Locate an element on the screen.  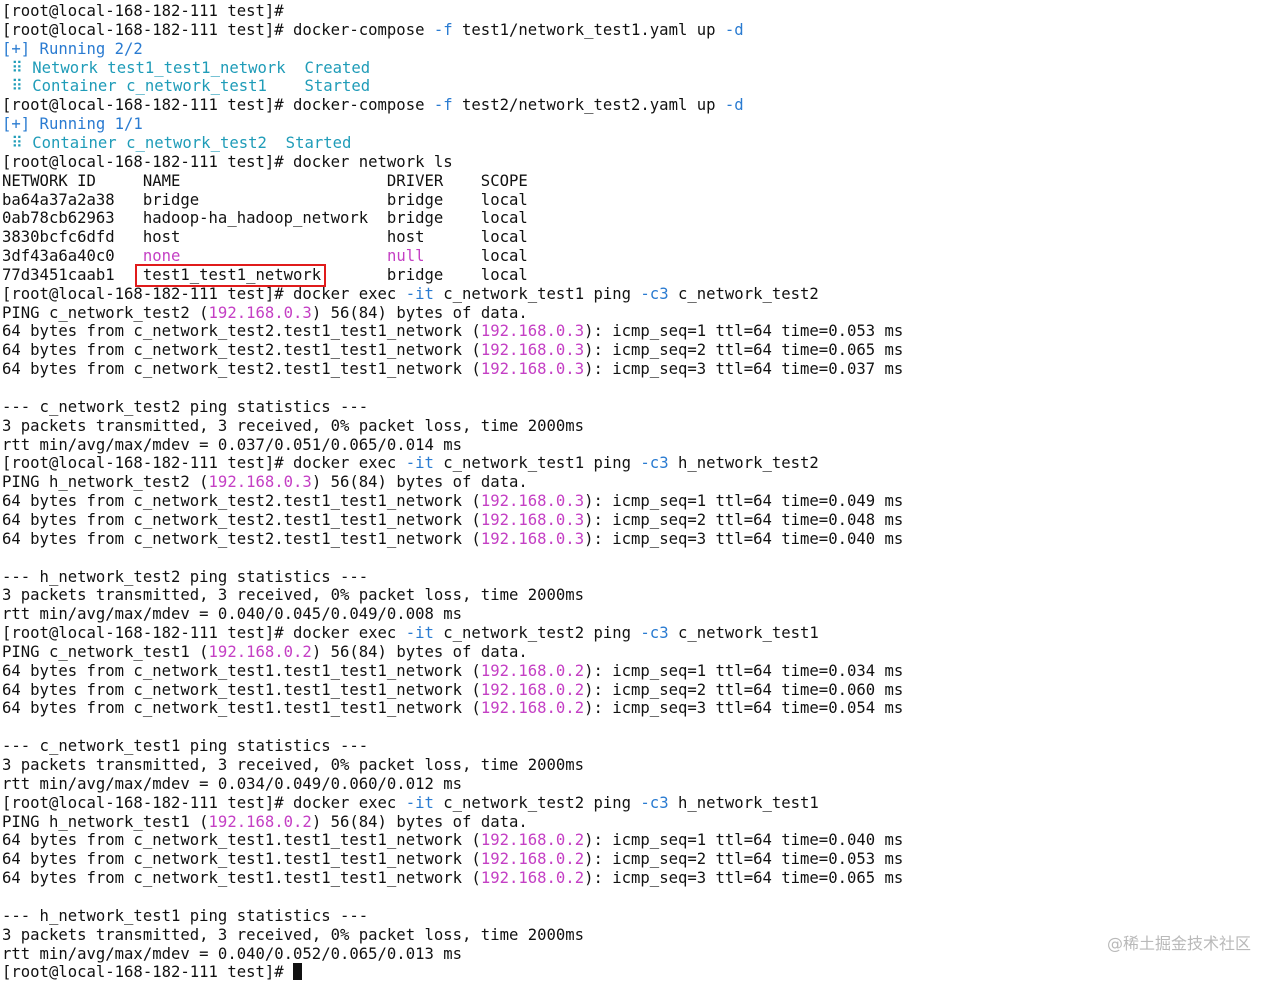
terminal-text-magenta: null is located at coordinates (405, 256).